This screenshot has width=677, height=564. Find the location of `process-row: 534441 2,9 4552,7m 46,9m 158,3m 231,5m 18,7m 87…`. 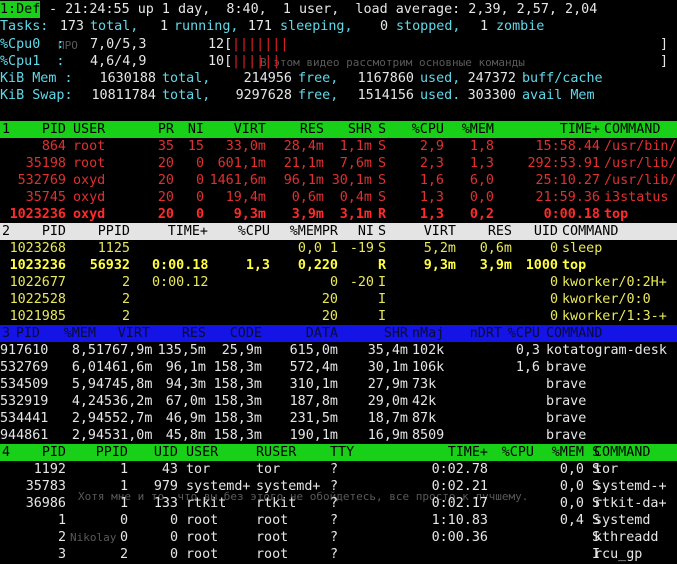

process-row: 534441 2,9 4552,7m 46,9m 158,3m 231,5m 18,7m 87… is located at coordinates (338, 418).